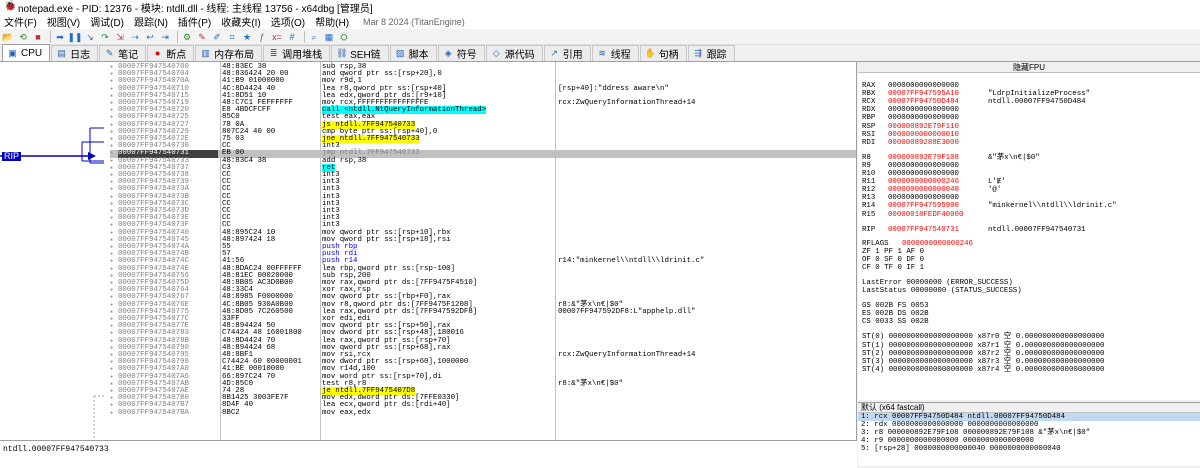  Describe the element at coordinates (567, 53) in the screenshot. I see `tab-10: ↗ 引用` at that location.